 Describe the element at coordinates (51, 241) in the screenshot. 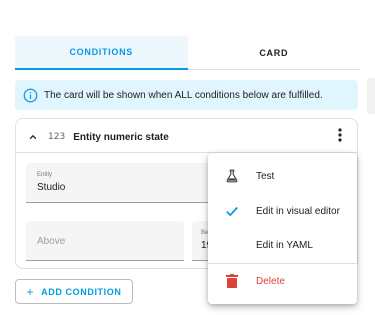

I see `above-label: Above` at that location.